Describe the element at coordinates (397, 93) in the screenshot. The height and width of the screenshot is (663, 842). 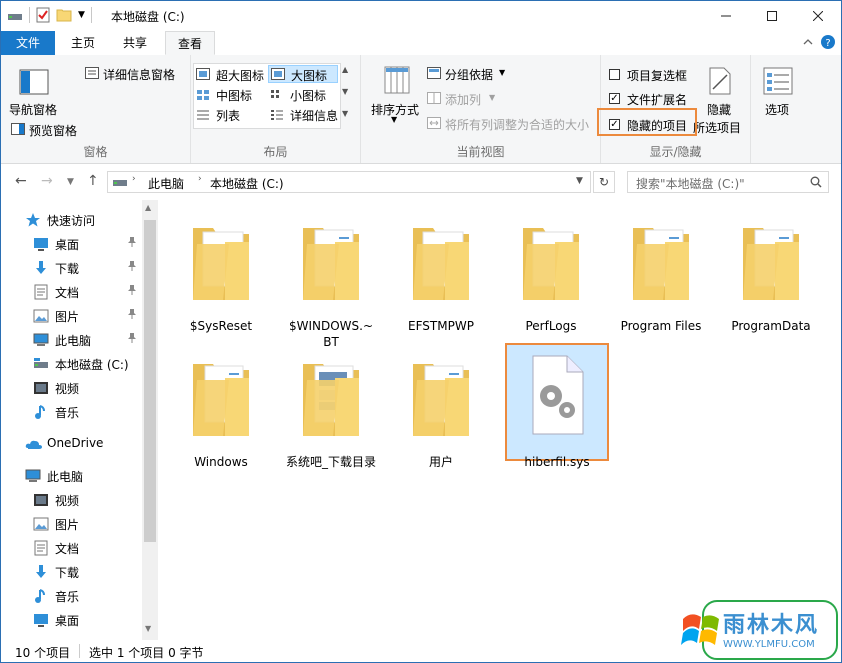
I see `sort-by-button: 排序方式 ▼` at that location.